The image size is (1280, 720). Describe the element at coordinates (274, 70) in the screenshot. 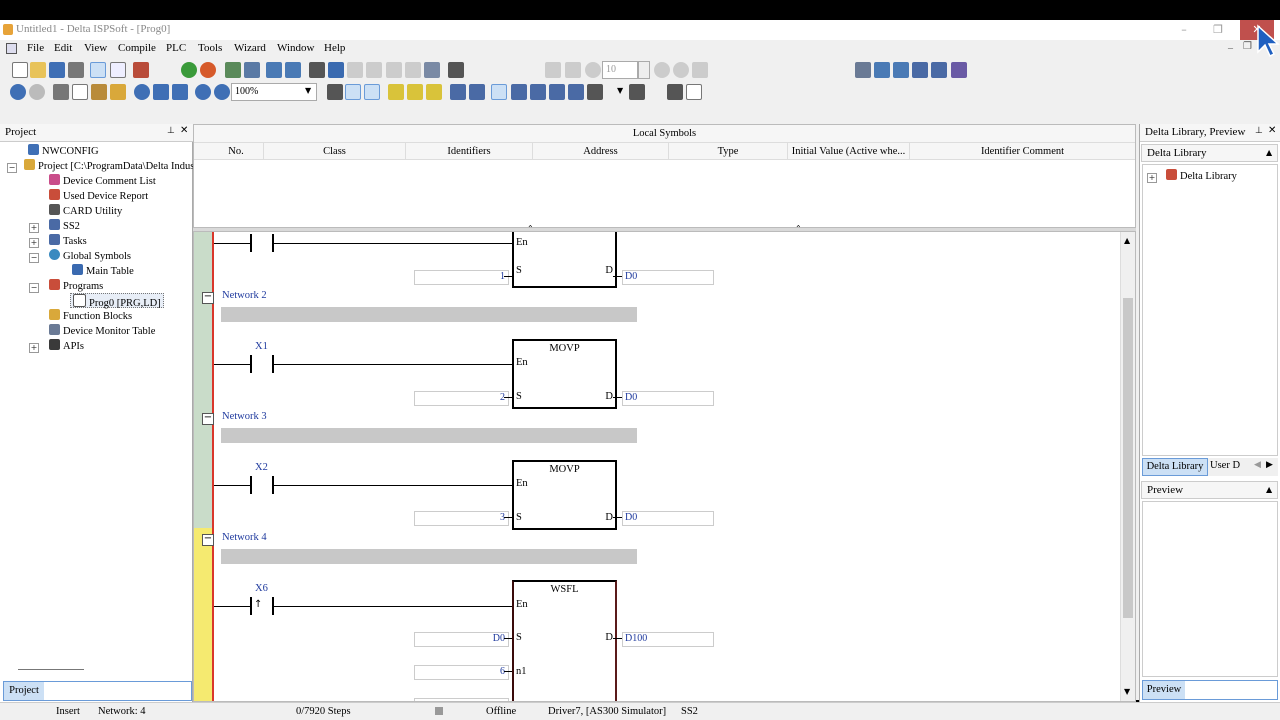

I see `monitor-icon` at that location.